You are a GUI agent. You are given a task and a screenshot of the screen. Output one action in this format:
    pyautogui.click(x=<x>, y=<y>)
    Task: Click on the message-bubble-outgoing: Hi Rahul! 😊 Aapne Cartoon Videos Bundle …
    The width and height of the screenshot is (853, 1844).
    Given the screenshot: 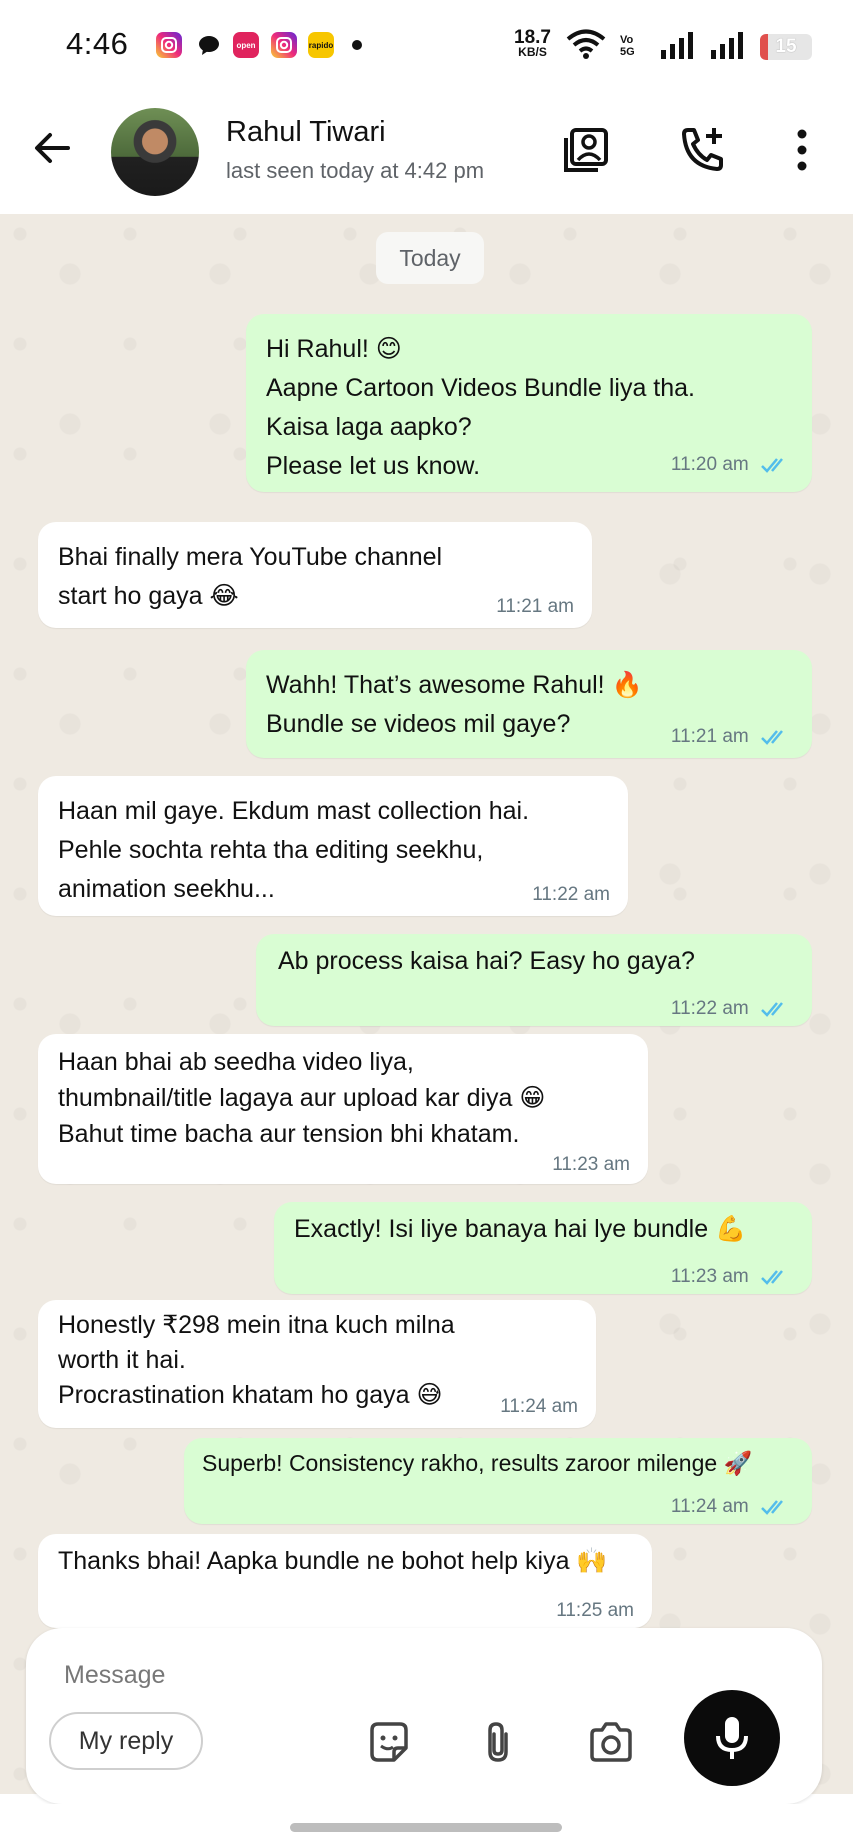 What is the action you would take?
    pyautogui.click(x=529, y=403)
    